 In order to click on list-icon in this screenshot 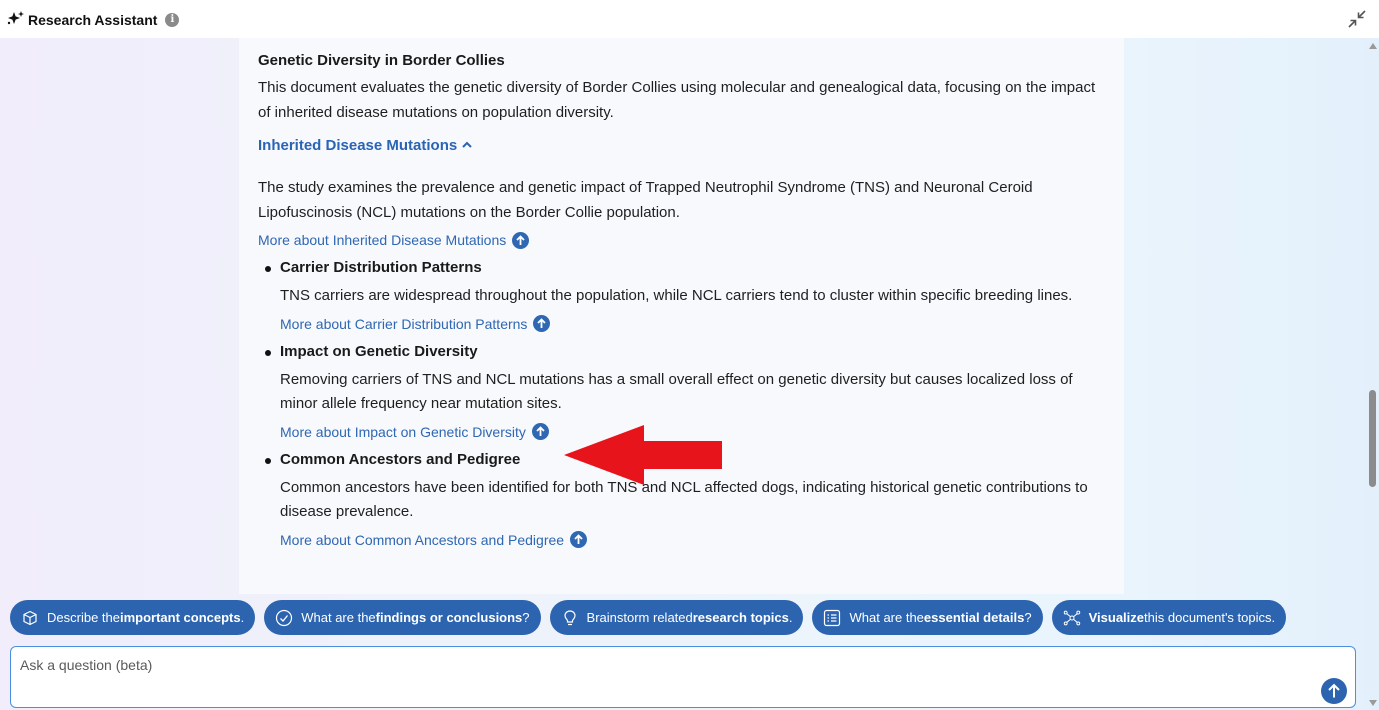, I will do `click(832, 618)`.